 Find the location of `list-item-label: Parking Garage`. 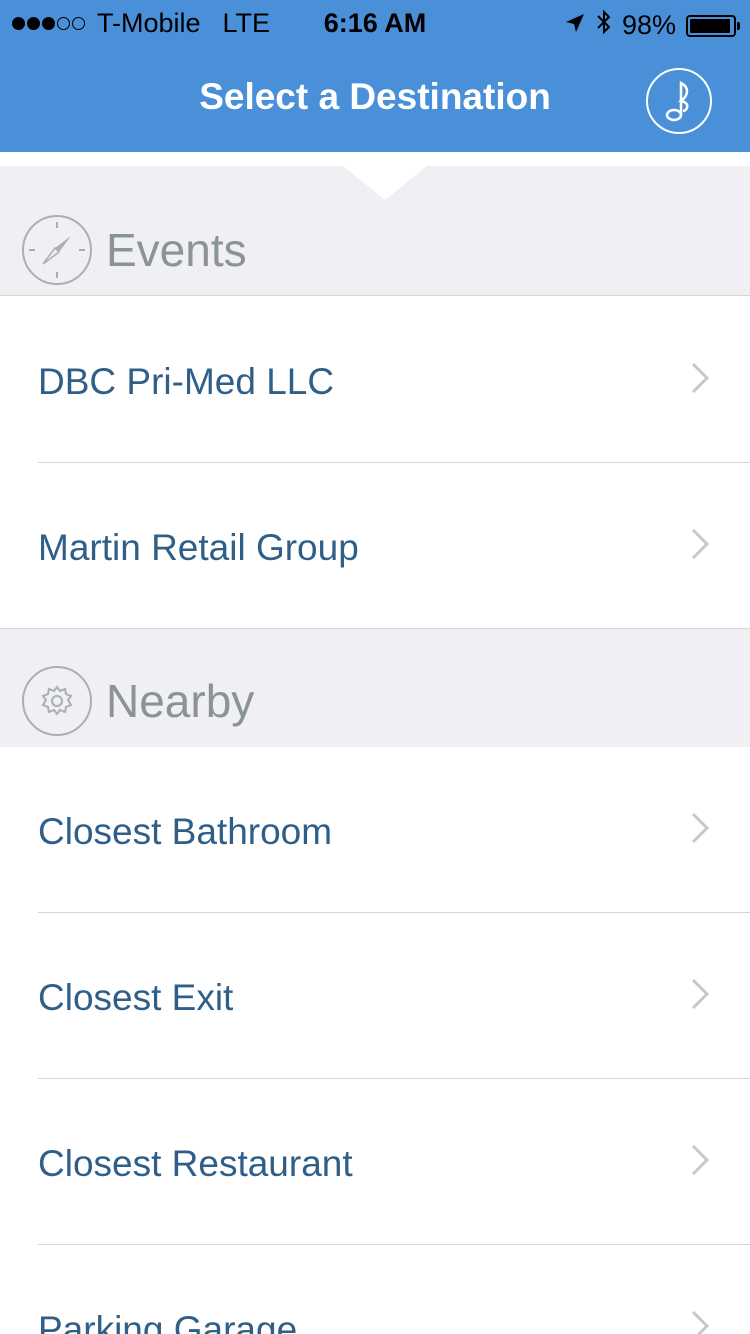

list-item-label: Parking Garage is located at coordinates (168, 1321).